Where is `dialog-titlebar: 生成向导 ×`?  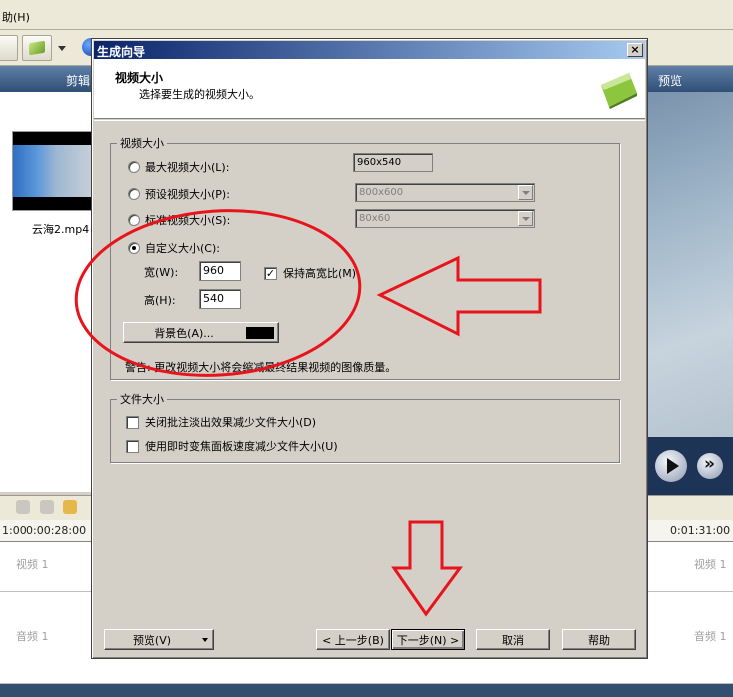 dialog-titlebar: 生成向导 × is located at coordinates (369, 50).